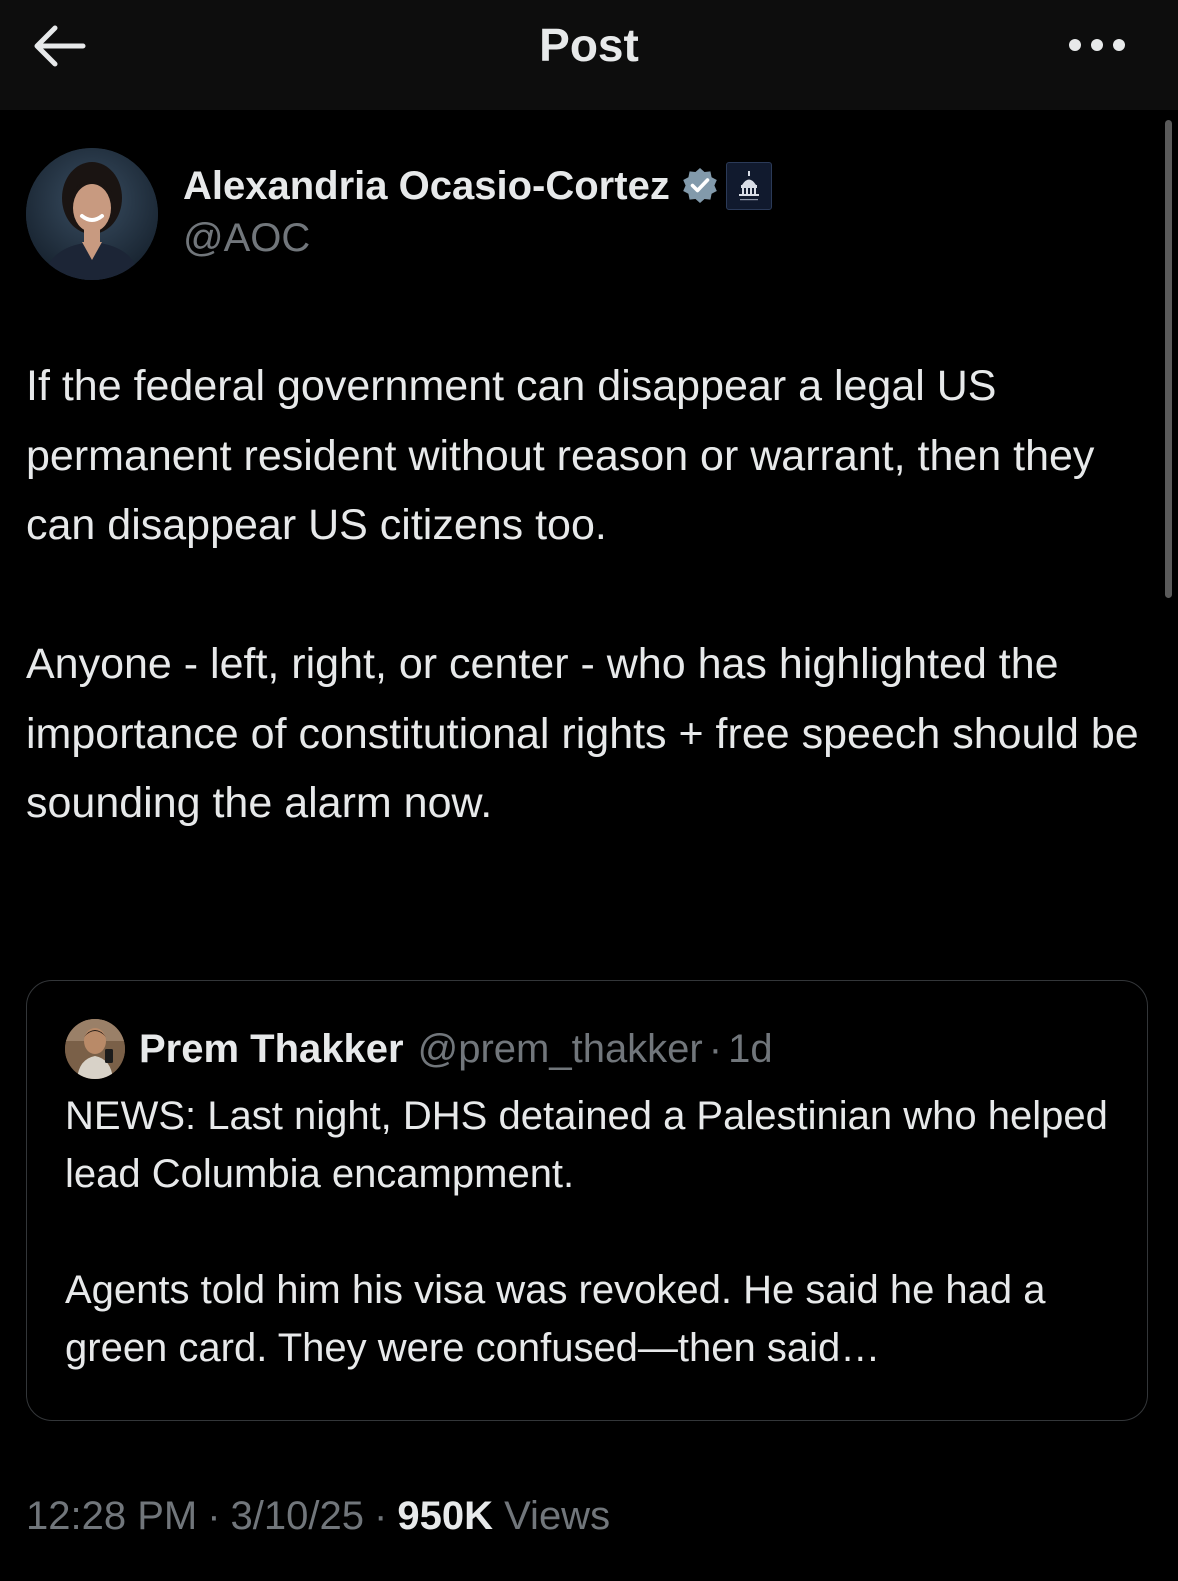  Describe the element at coordinates (557, 1516) in the screenshot. I see `views-label: Views` at that location.